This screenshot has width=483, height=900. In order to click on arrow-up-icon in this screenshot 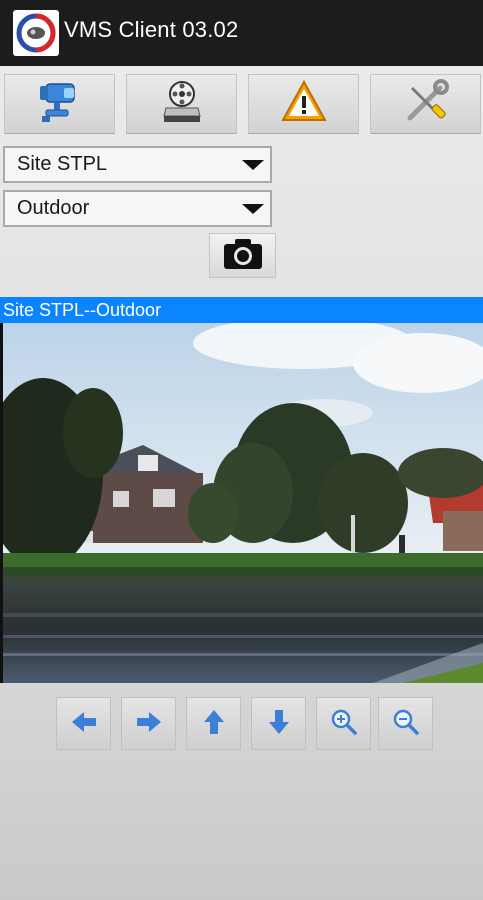, I will do `click(214, 724)`.